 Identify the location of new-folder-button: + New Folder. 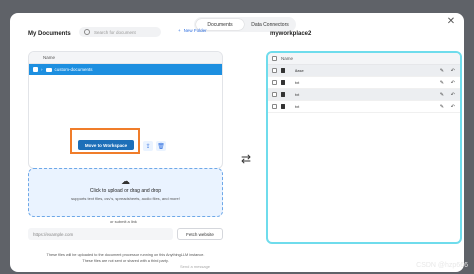
(192, 30).